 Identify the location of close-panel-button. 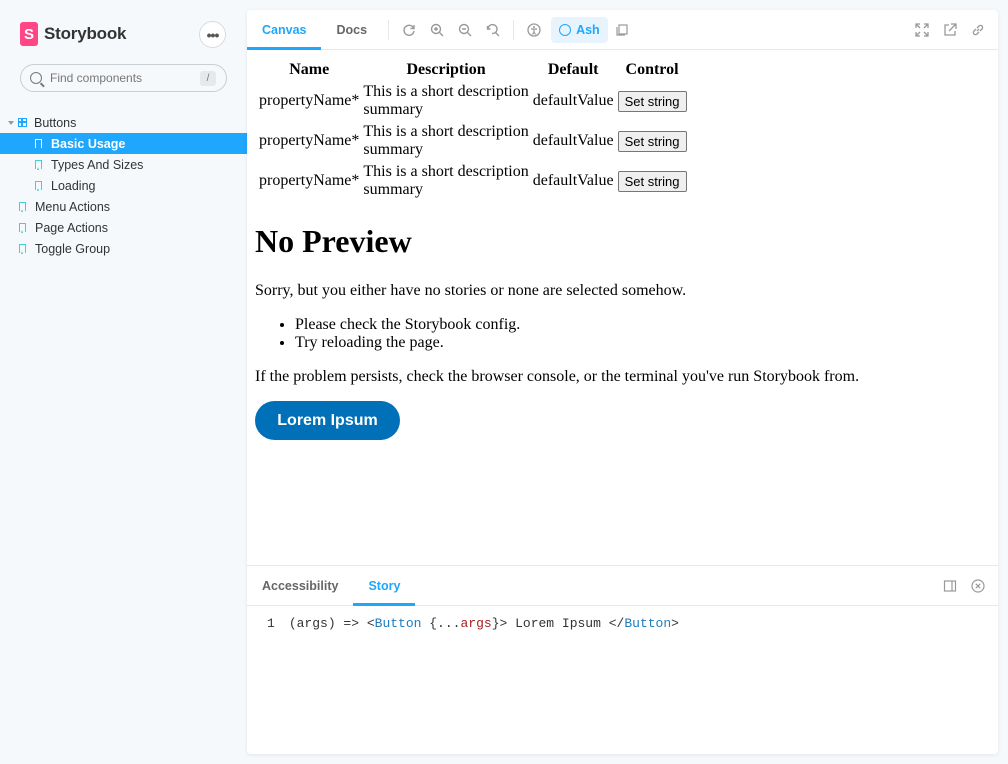
(978, 586).